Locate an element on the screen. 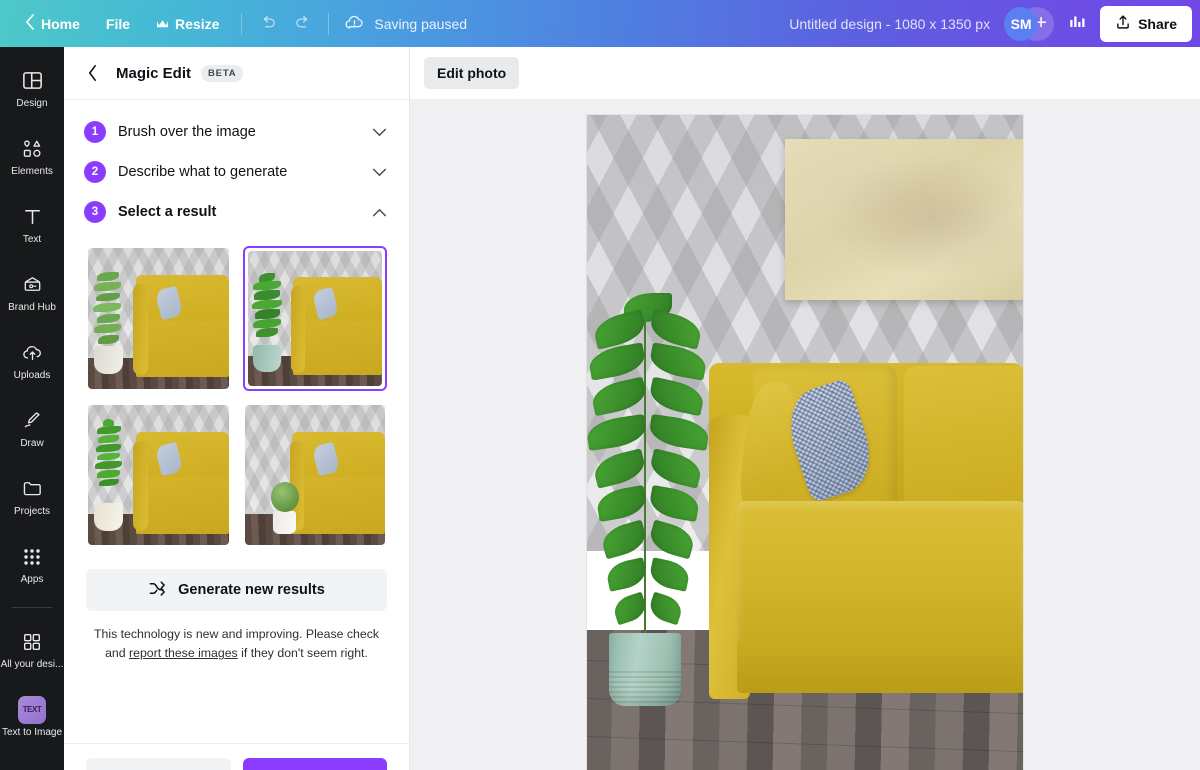 The image size is (1200, 770). bar-chart-icon is located at coordinates (1077, 23).